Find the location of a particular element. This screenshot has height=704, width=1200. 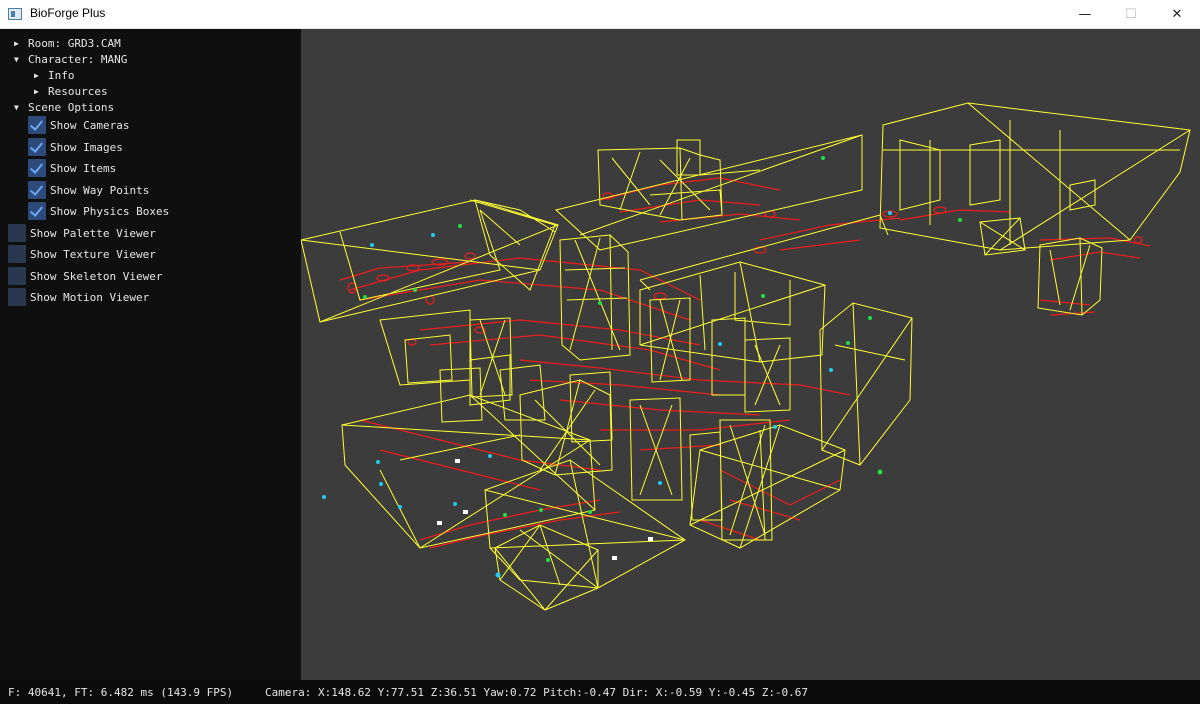

tree-node-character: ▼ Character: MANG is located at coordinates (70, 59).